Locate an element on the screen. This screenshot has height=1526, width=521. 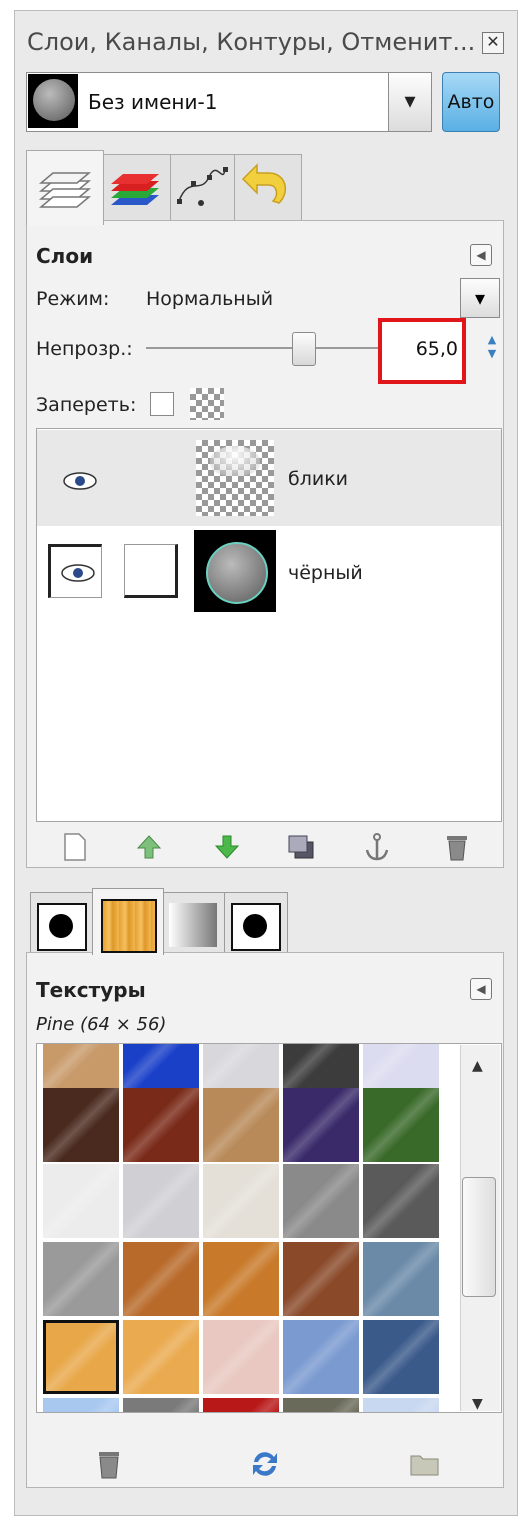
layers-tab is located at coordinates (65, 187).